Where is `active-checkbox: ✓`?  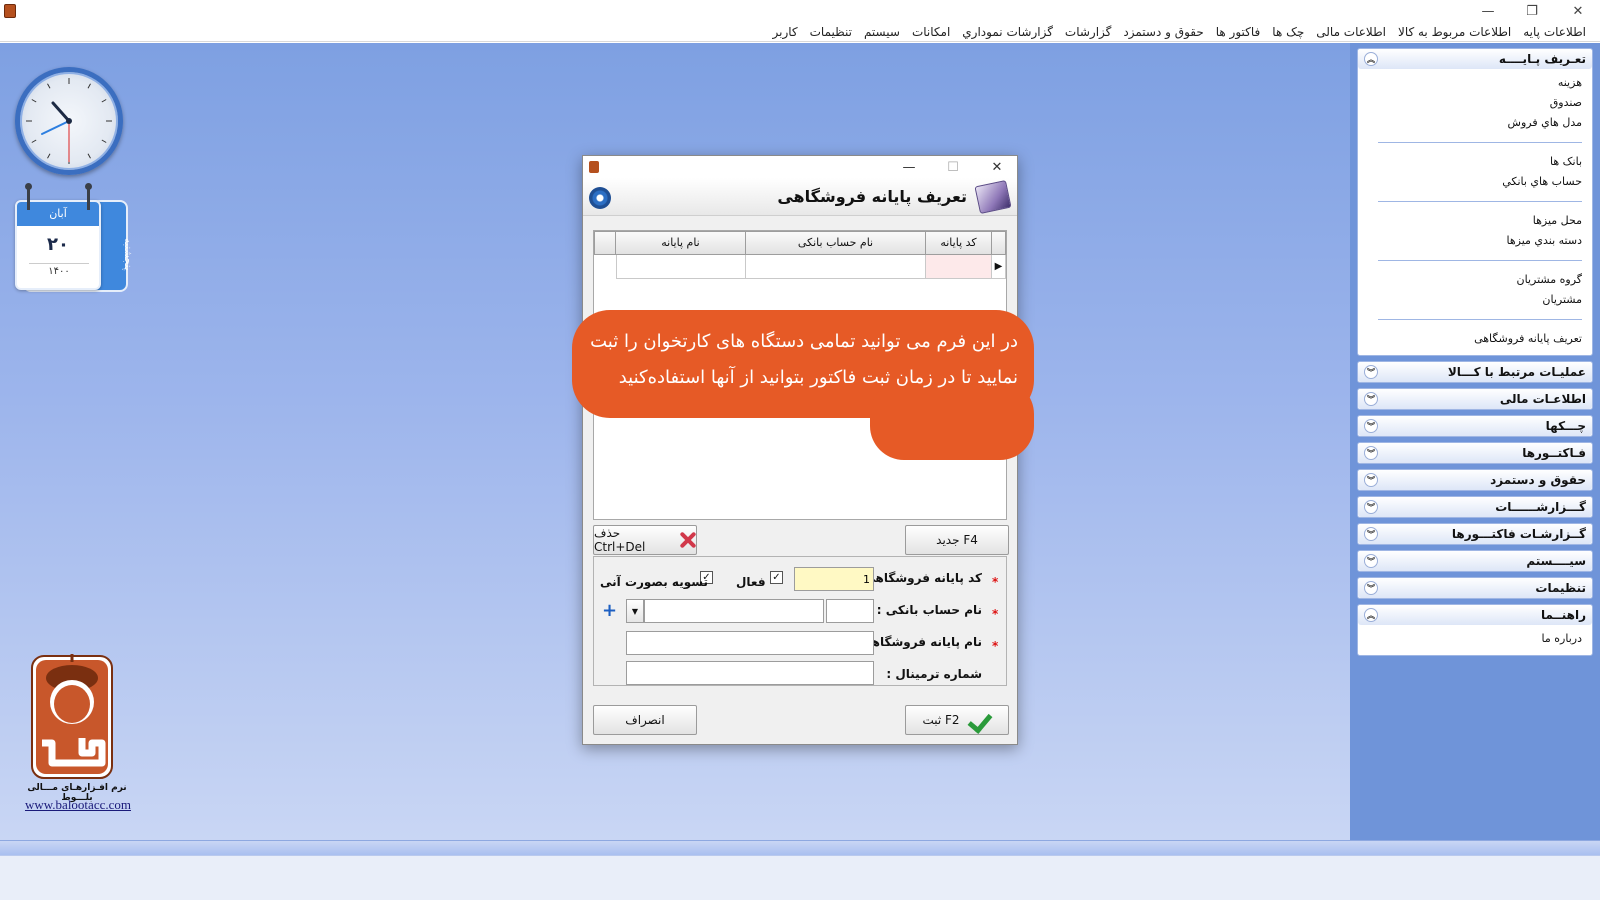
active-checkbox: ✓ is located at coordinates (776, 577).